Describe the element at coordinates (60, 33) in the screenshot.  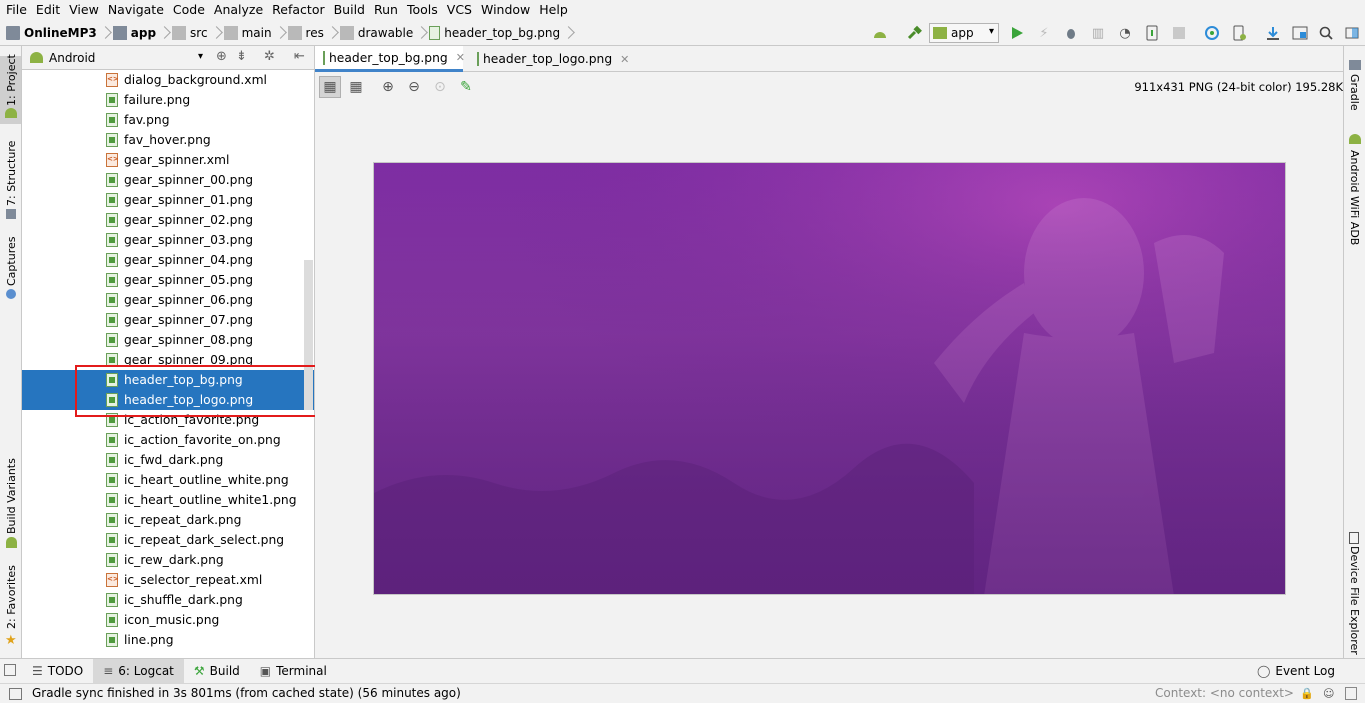
I see `breadcrumb-project: OnlineMP3` at that location.